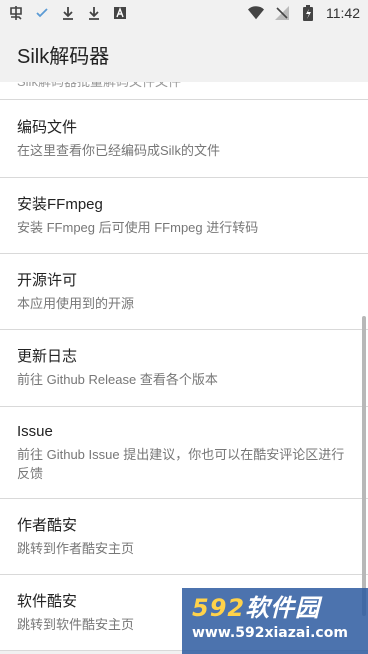 The image size is (368, 654). I want to click on battery-charging-icon, so click(308, 13).